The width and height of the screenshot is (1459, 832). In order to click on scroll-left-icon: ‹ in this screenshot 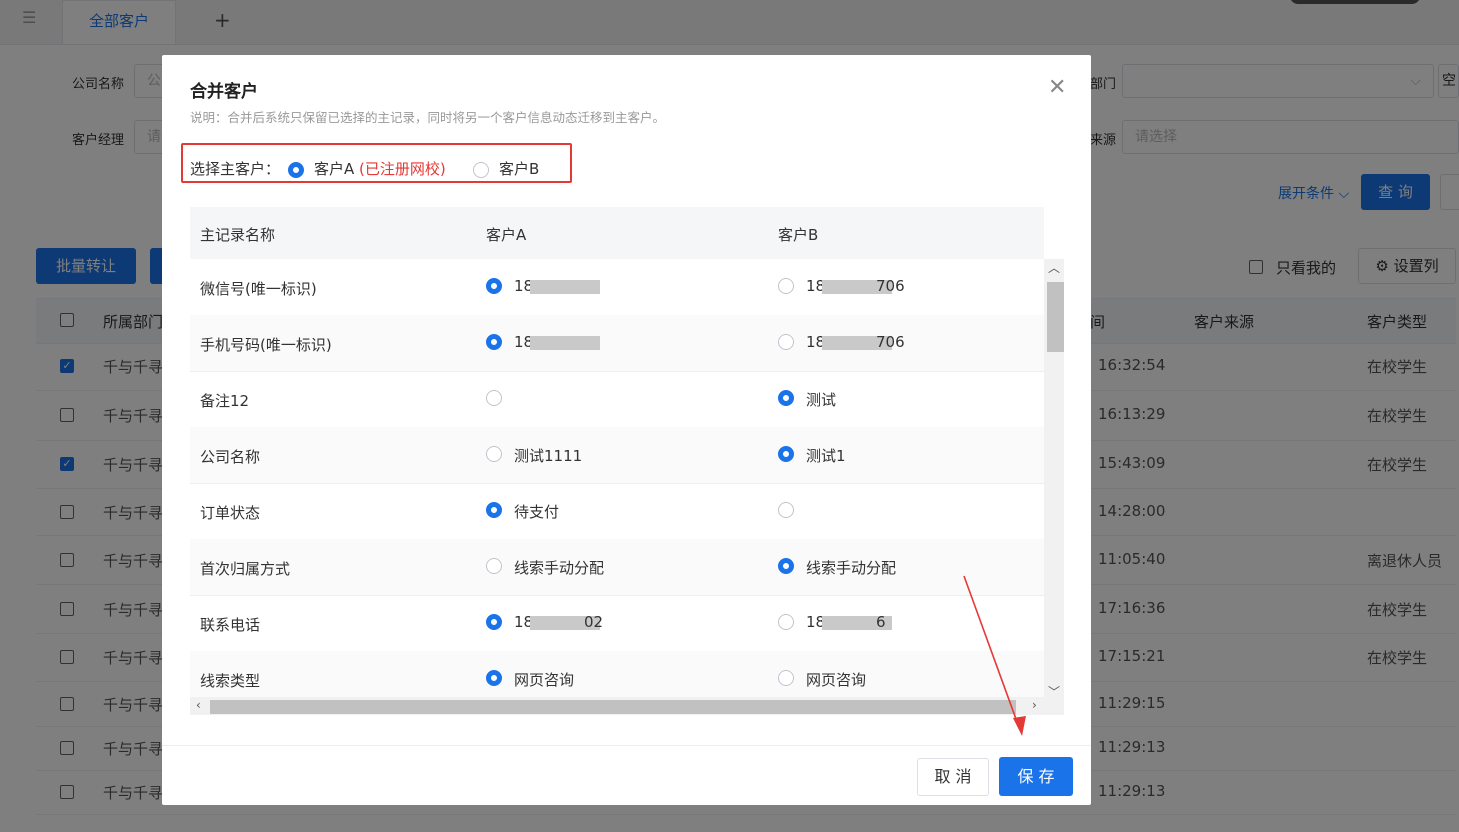, I will do `click(198, 705)`.